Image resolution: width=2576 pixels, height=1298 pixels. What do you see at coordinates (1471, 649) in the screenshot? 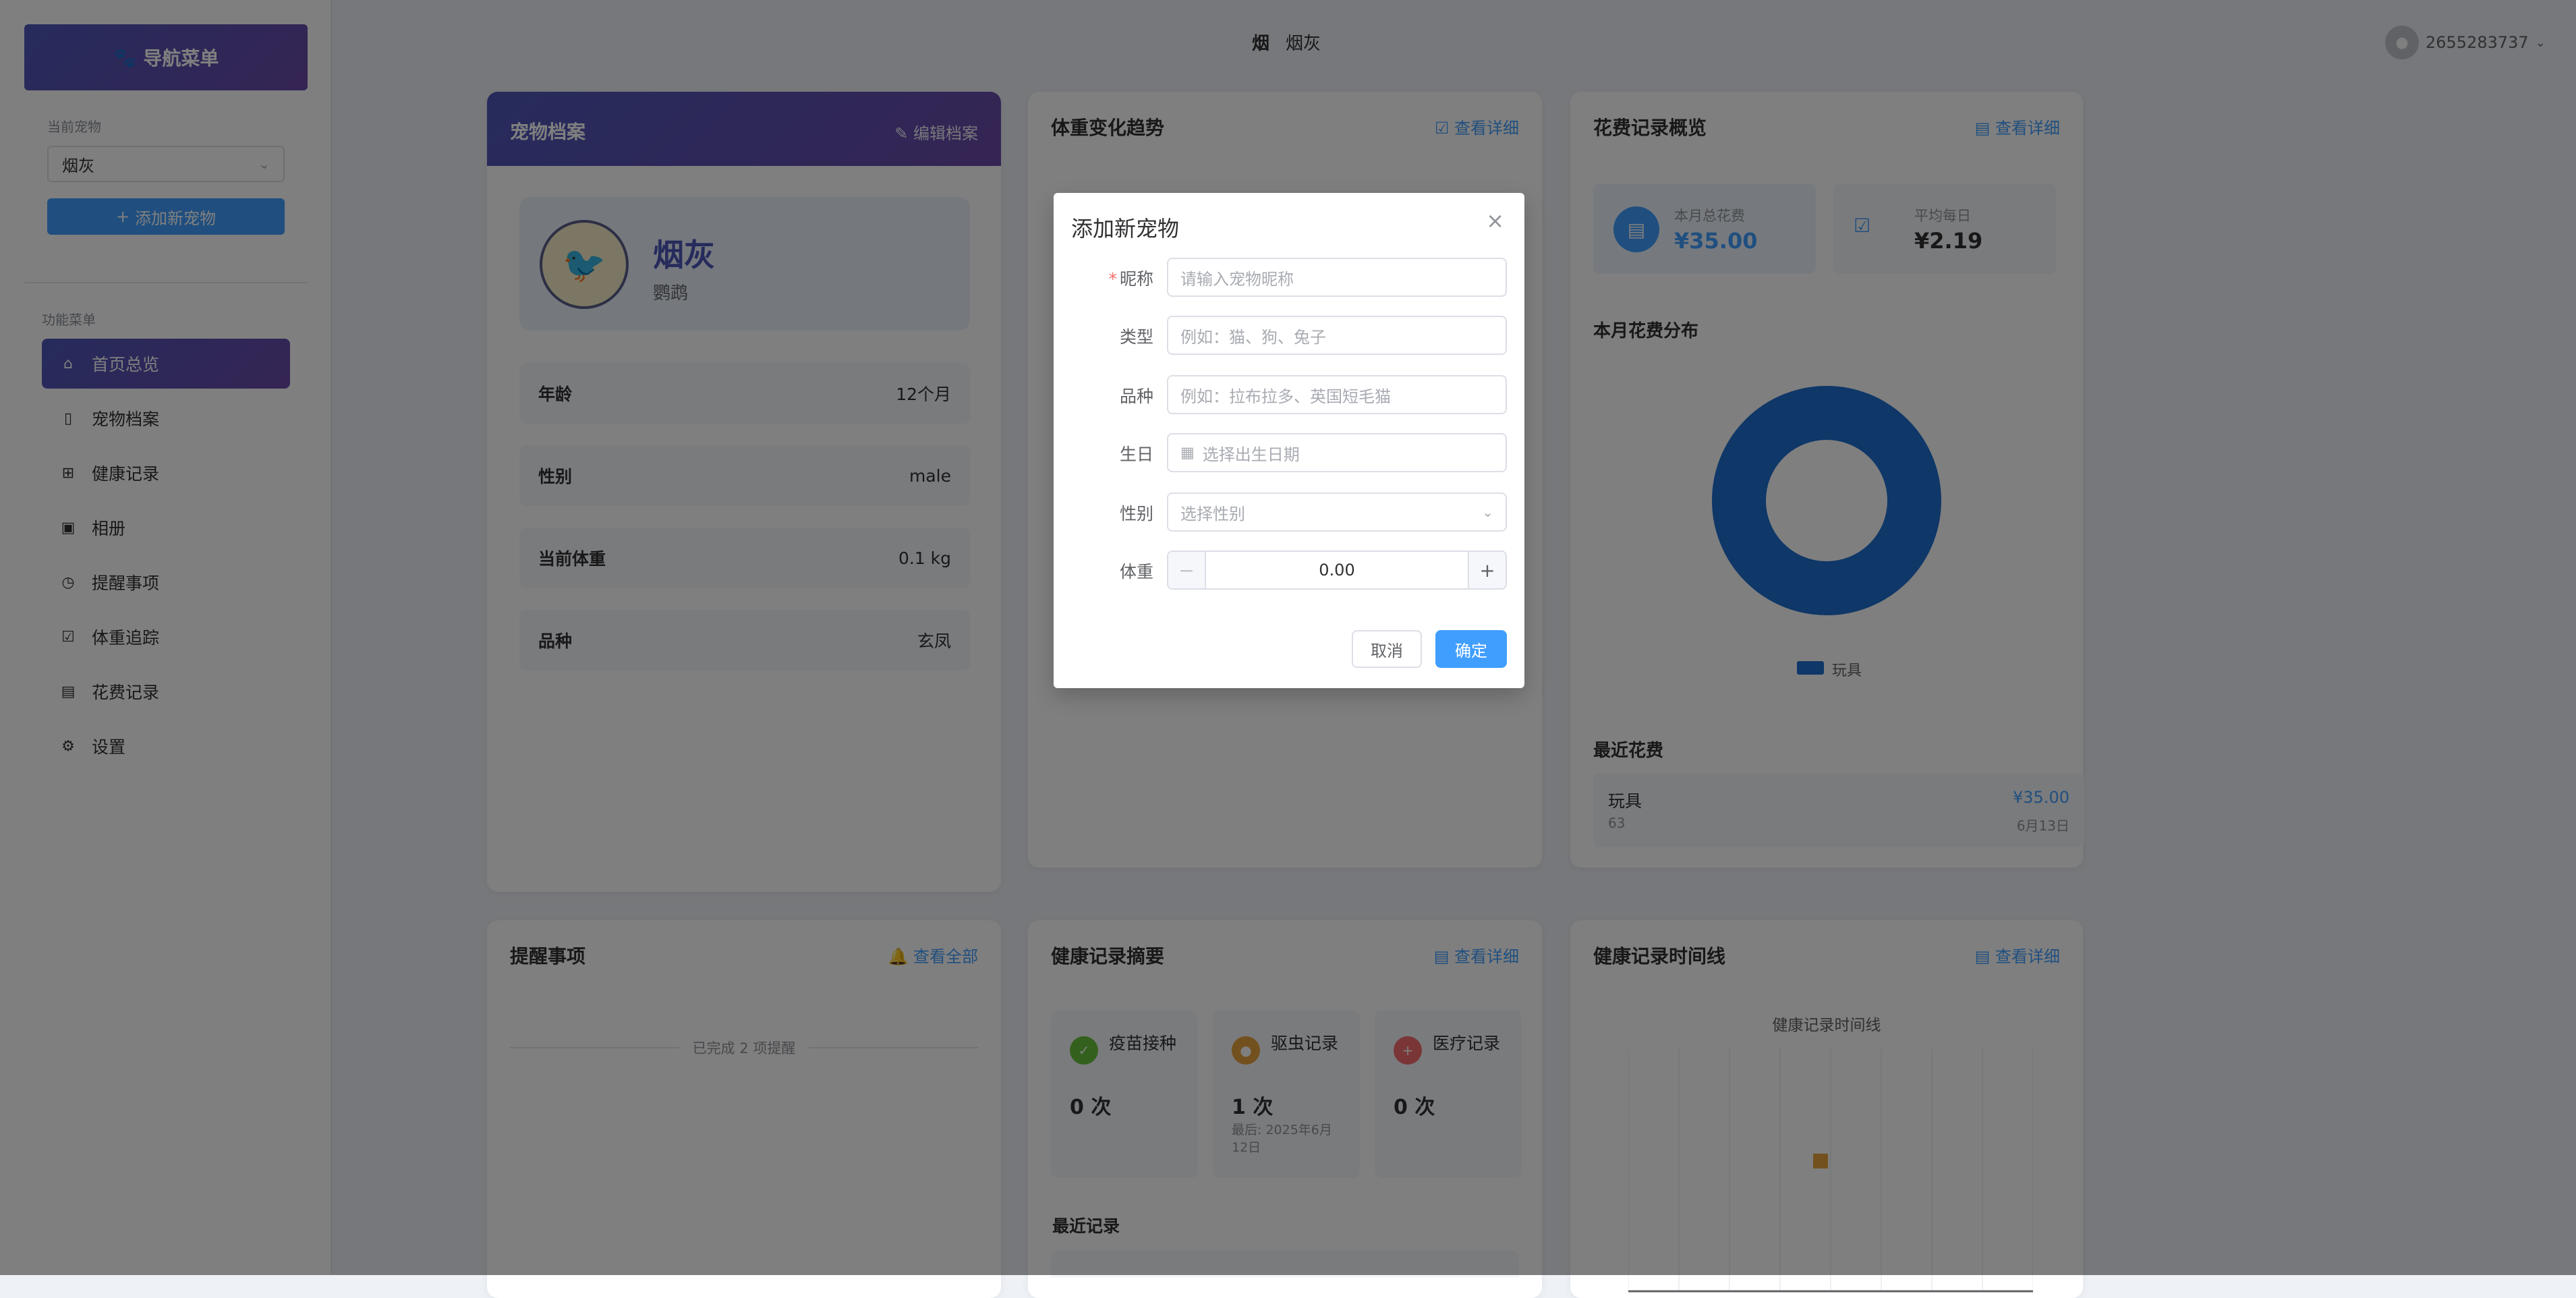
I see `confirm-button: 确定` at bounding box center [1471, 649].